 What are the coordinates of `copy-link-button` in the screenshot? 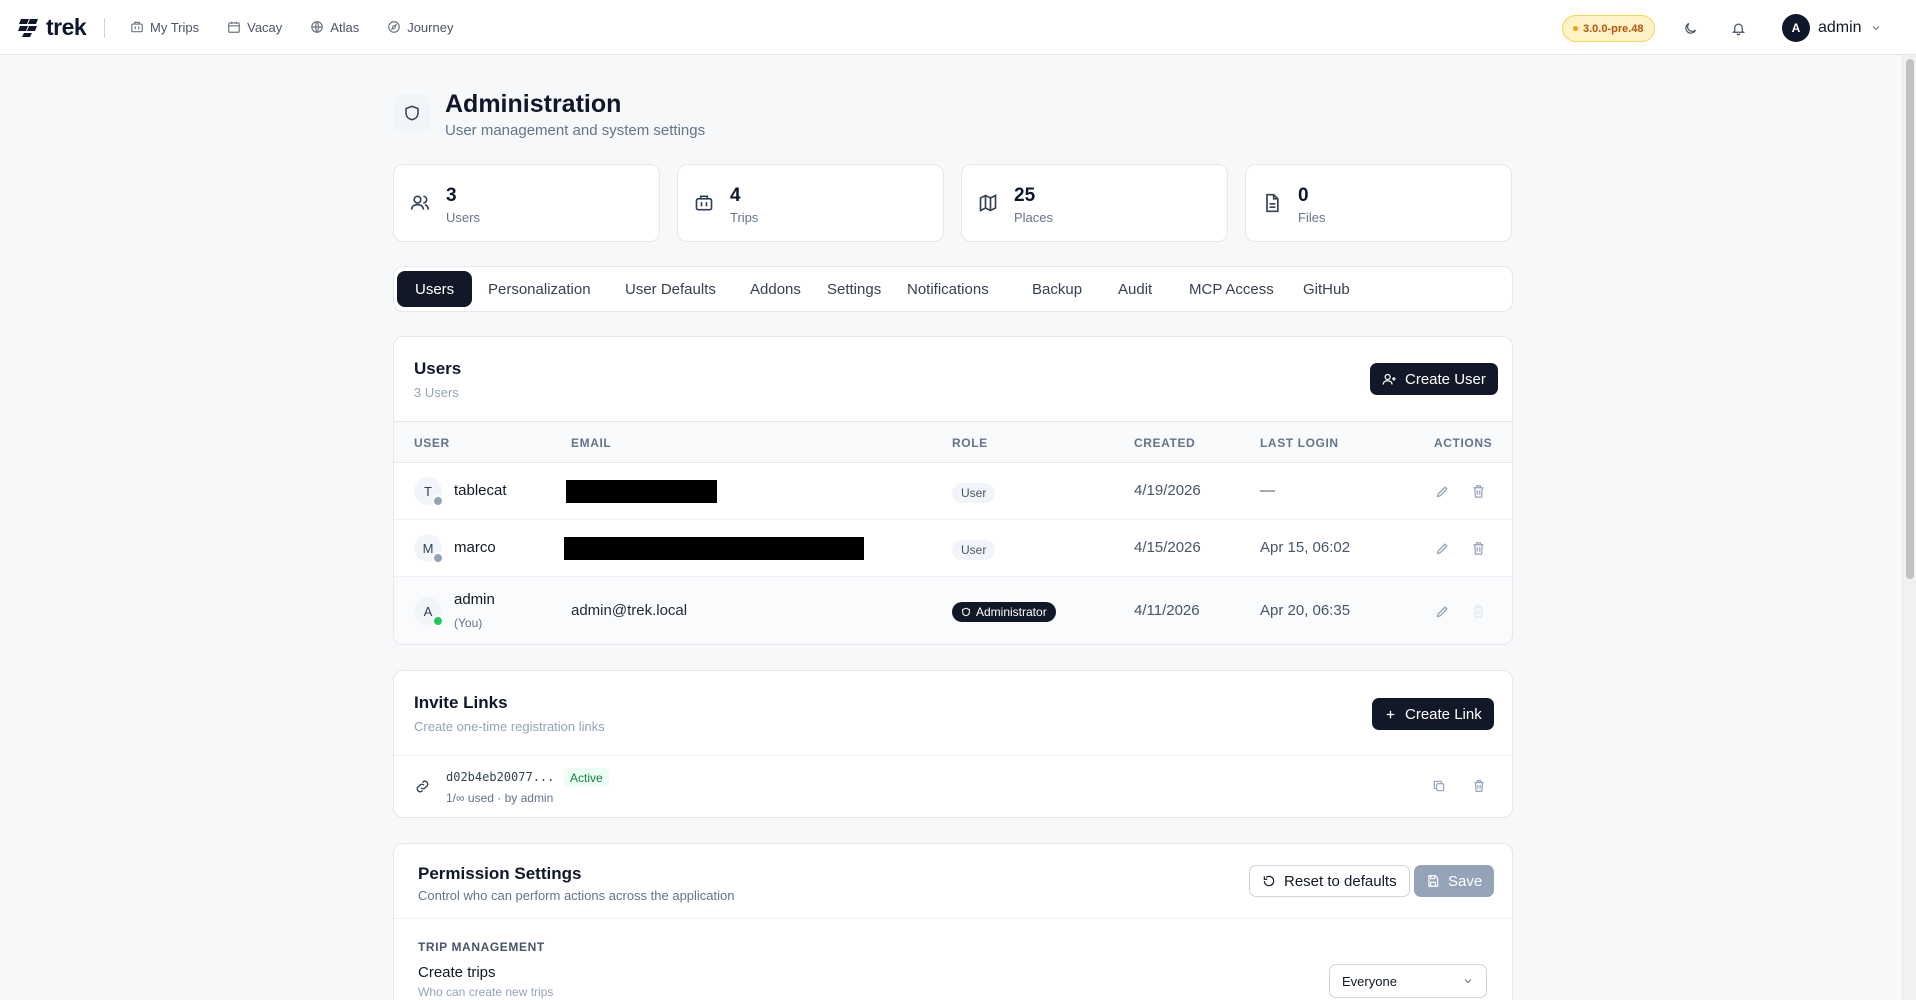 It's located at (1439, 786).